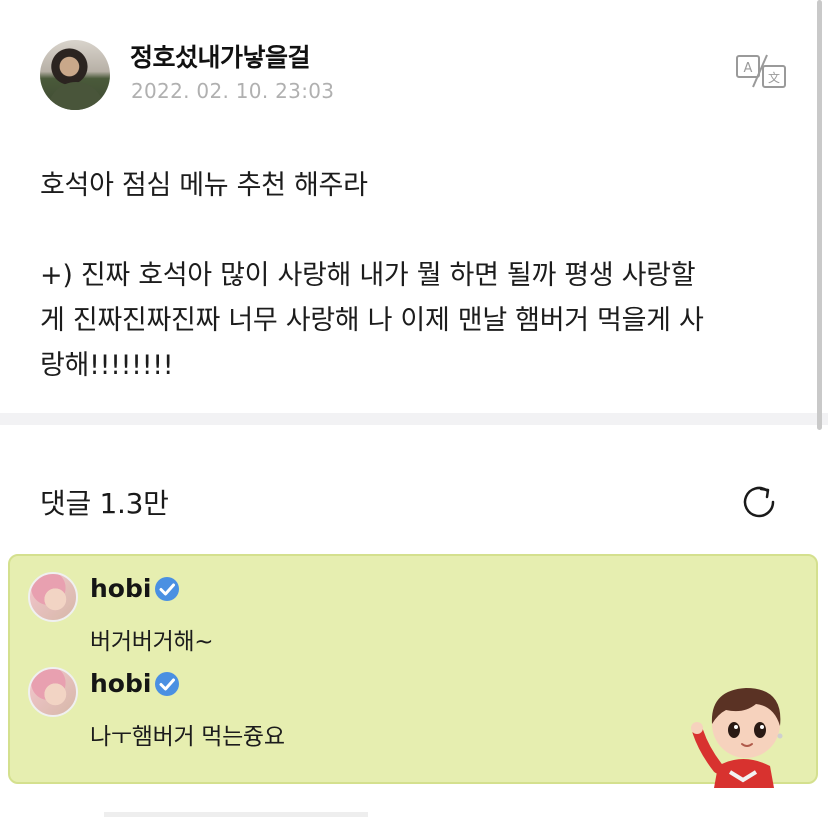  Describe the element at coordinates (415, 605) in the screenshot. I see `reply-item: hobi 버거버거해~` at that location.